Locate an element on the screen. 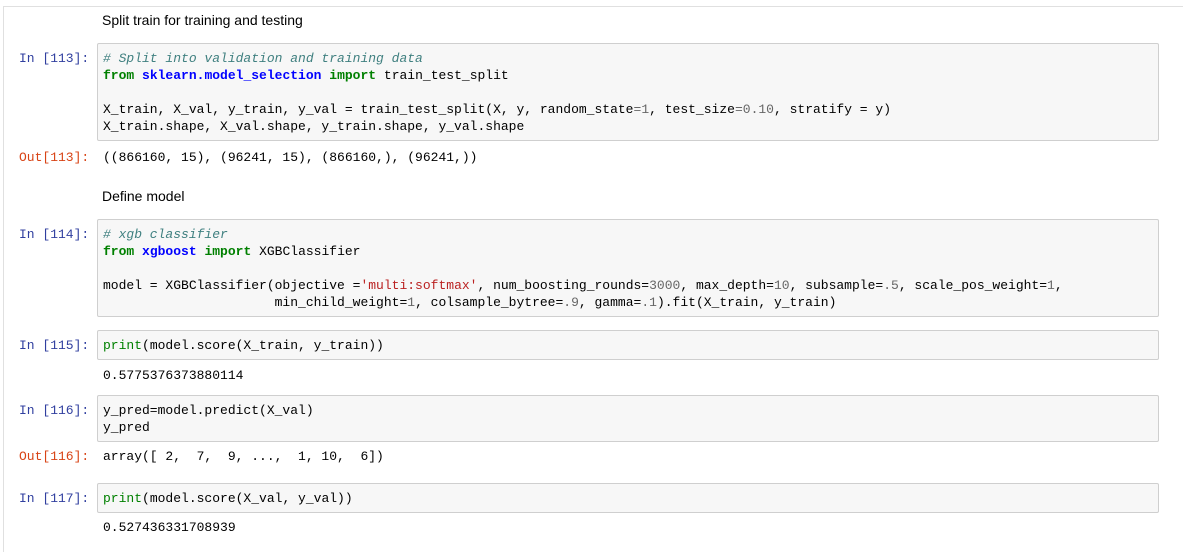  code-text: y_pred=model.predict(X_val) is located at coordinates (208, 410).